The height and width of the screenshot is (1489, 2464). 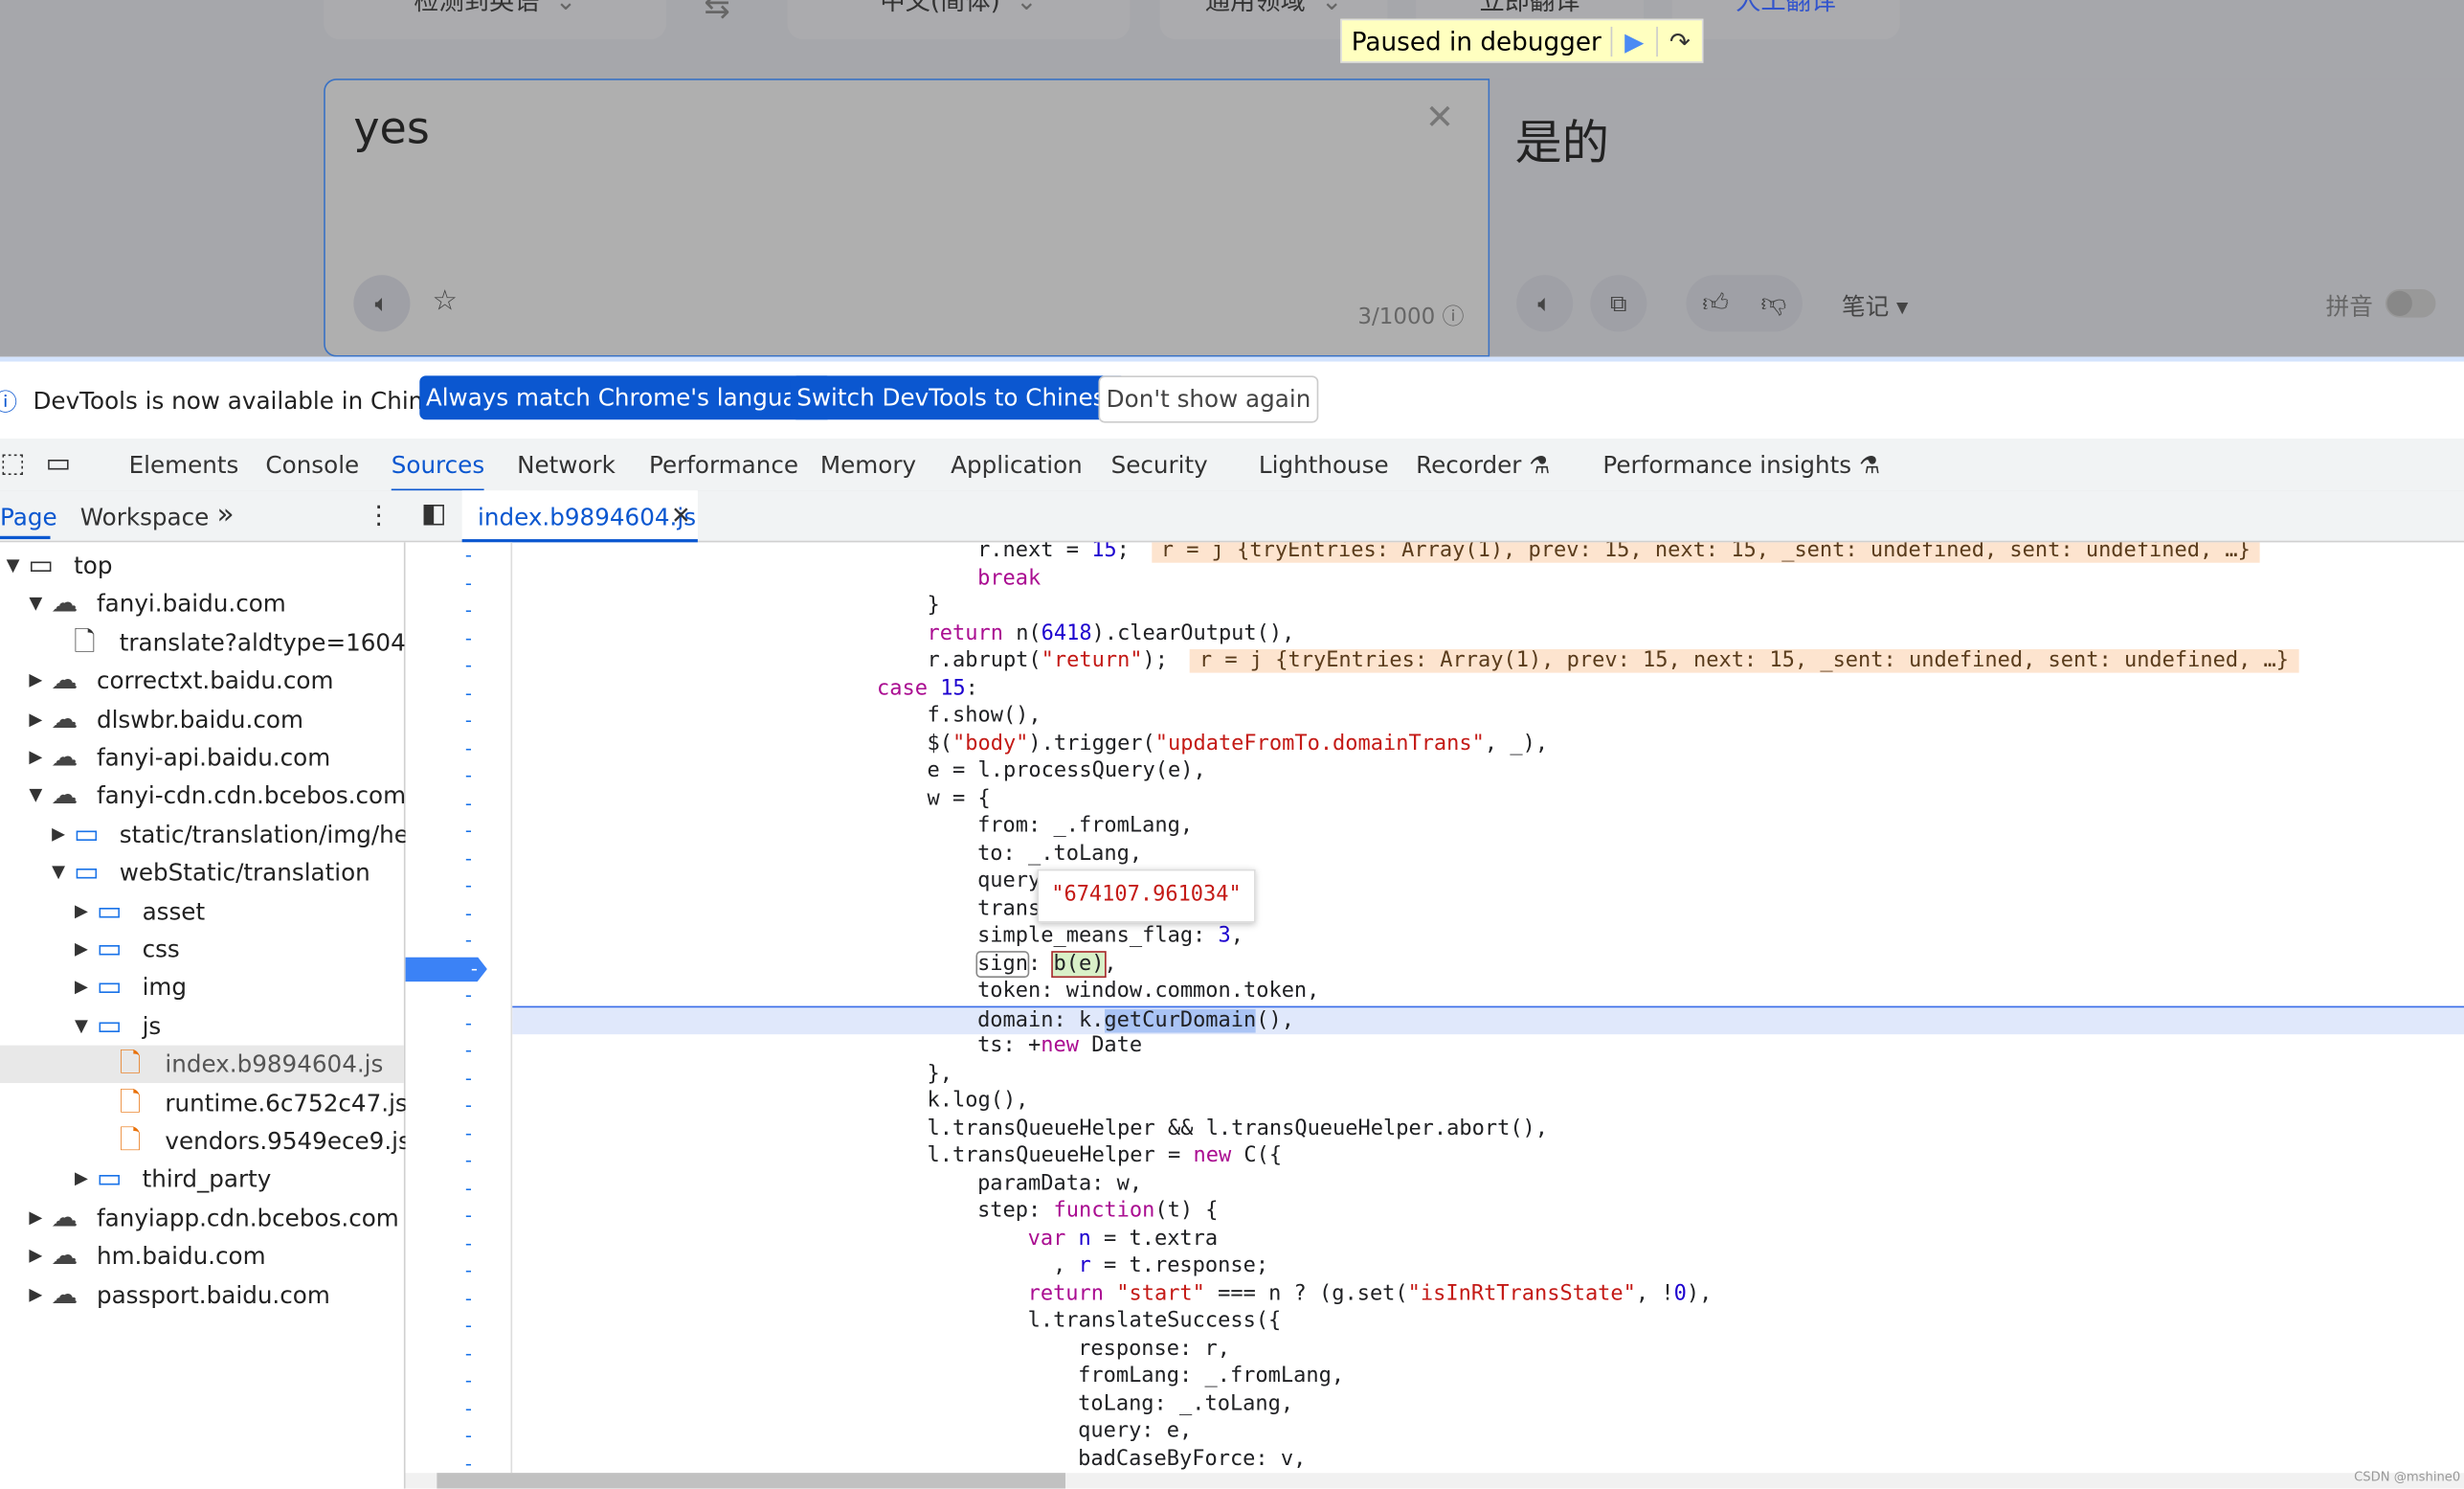 What do you see at coordinates (202, 873) in the screenshot?
I see `tree-item: ▼ ▭ webStatic/translation` at bounding box center [202, 873].